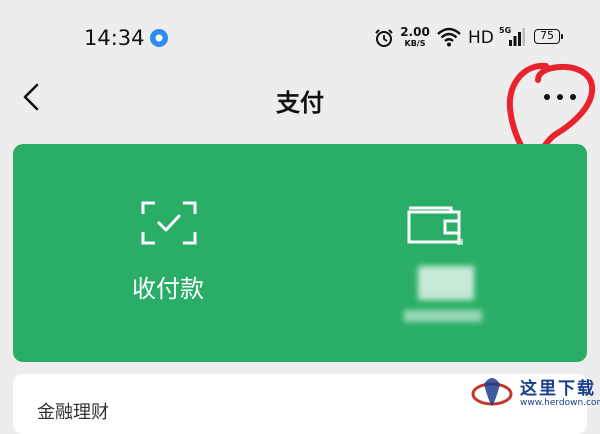  Describe the element at coordinates (481, 38) in the screenshot. I see `network-type-label: HD` at that location.